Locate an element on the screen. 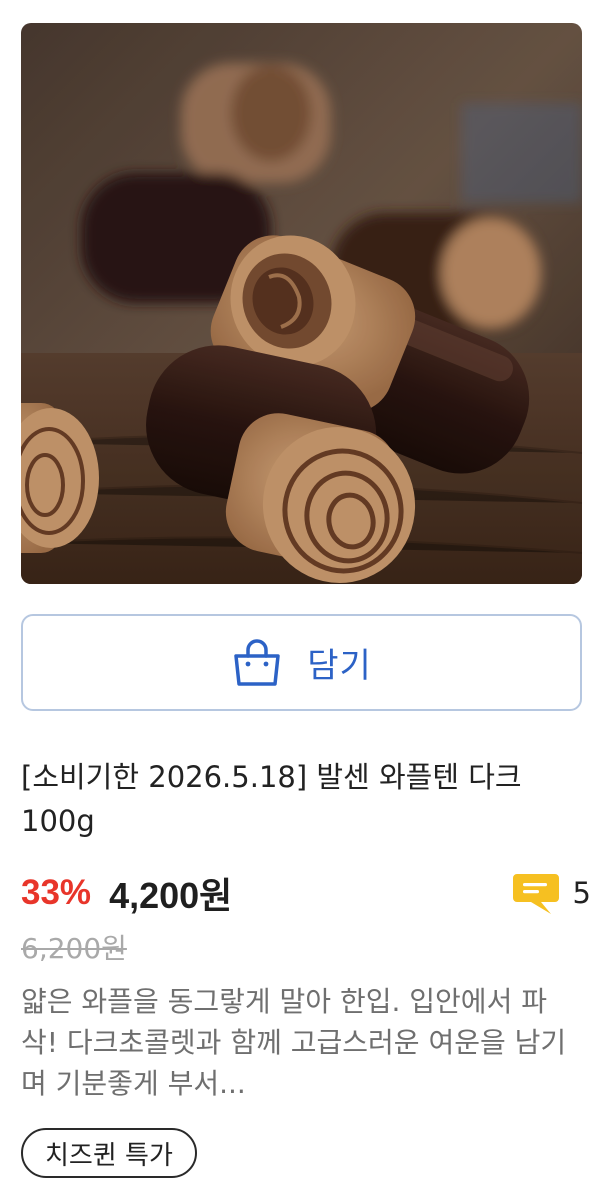 Image resolution: width=612 pixels, height=1200 pixels. add-to-cart-label: 담기 is located at coordinates (339, 666).